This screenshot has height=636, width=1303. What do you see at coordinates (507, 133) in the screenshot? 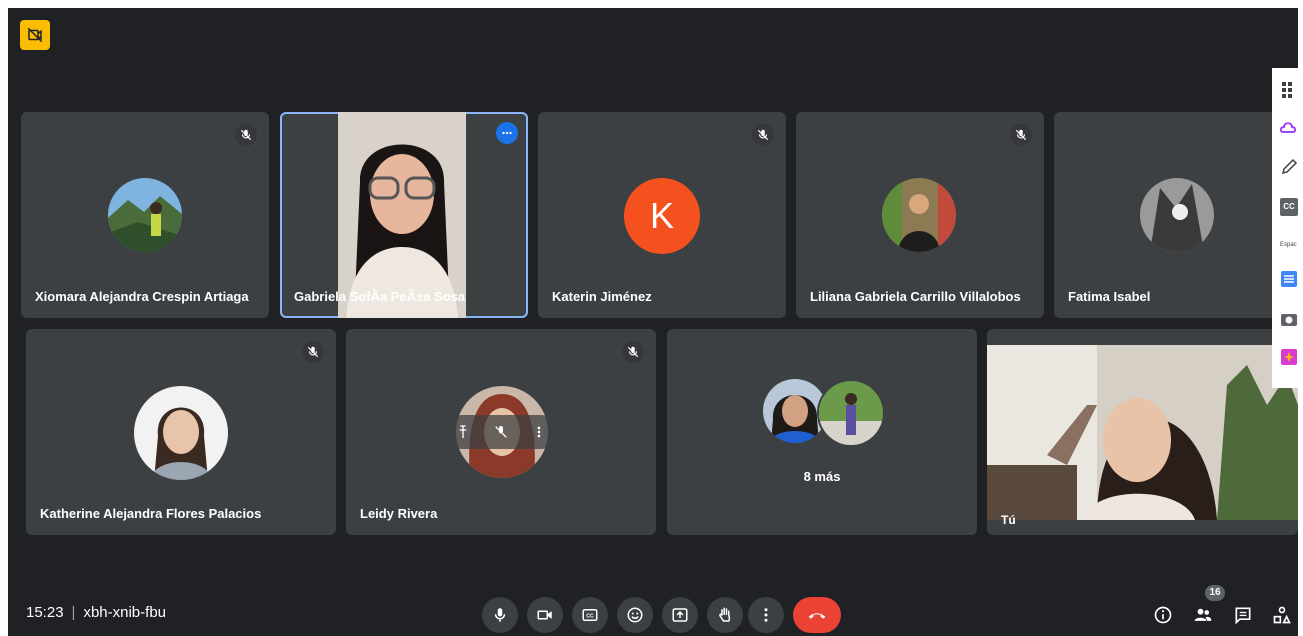
I see `more-options-icon` at bounding box center [507, 133].